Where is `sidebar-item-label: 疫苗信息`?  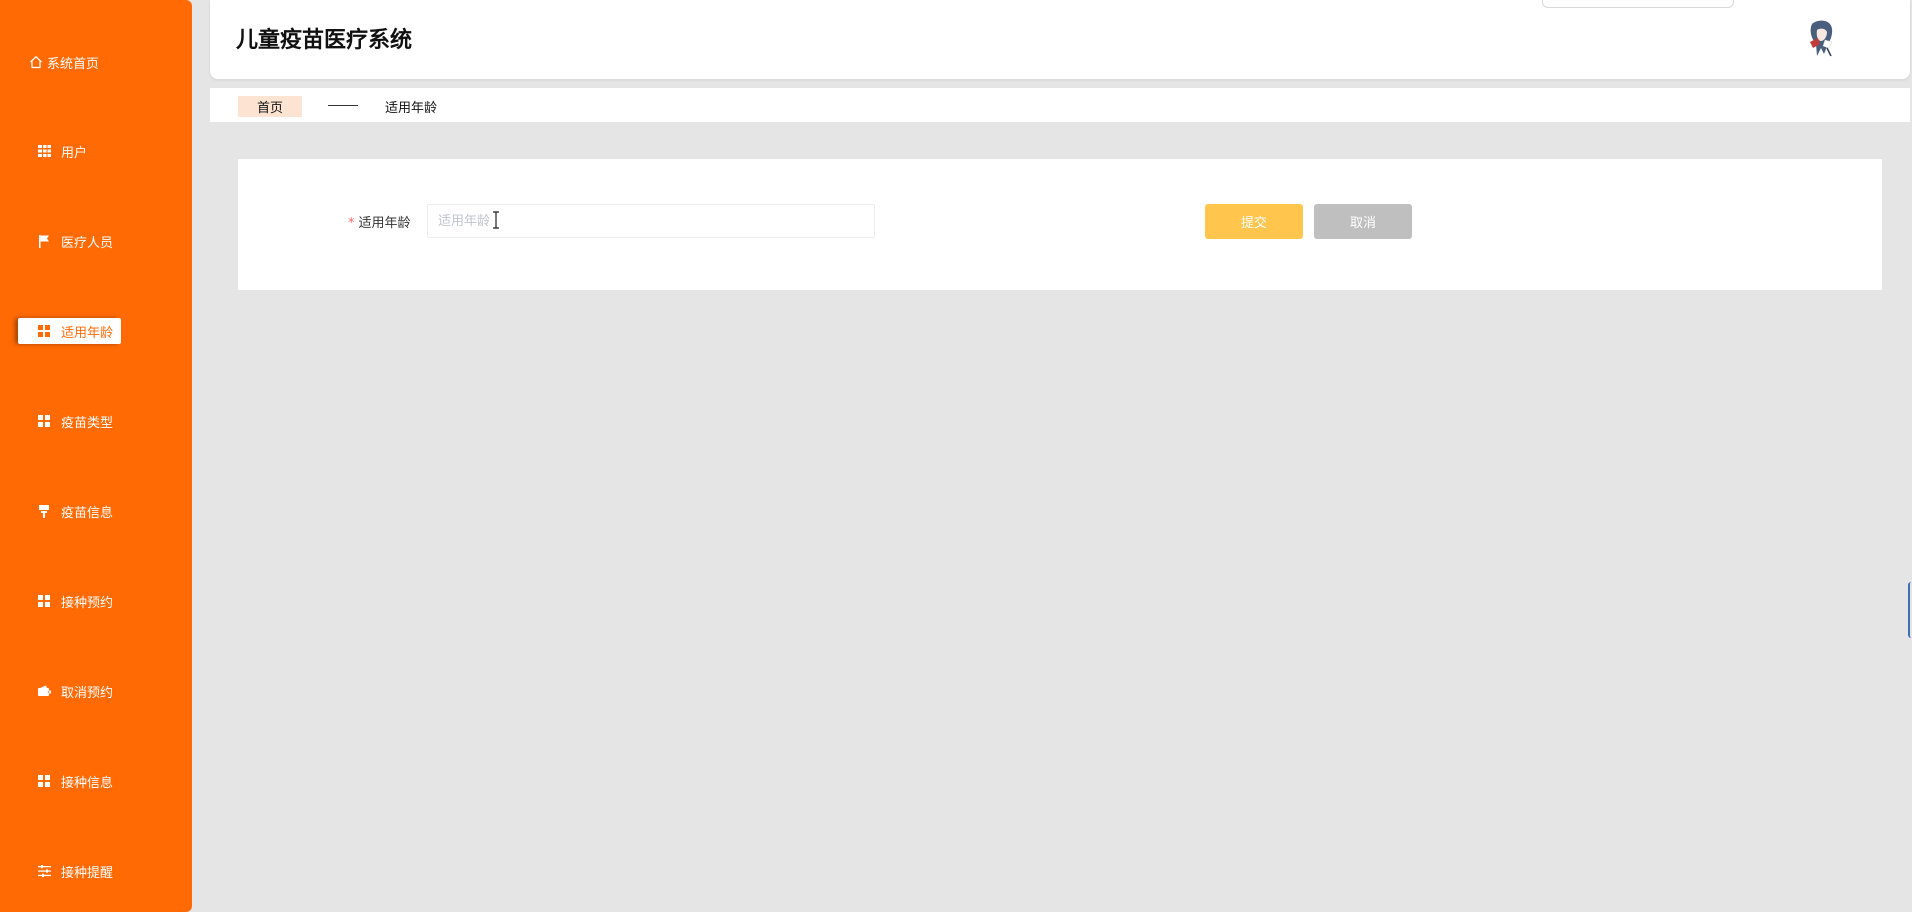 sidebar-item-label: 疫苗信息 is located at coordinates (87, 513).